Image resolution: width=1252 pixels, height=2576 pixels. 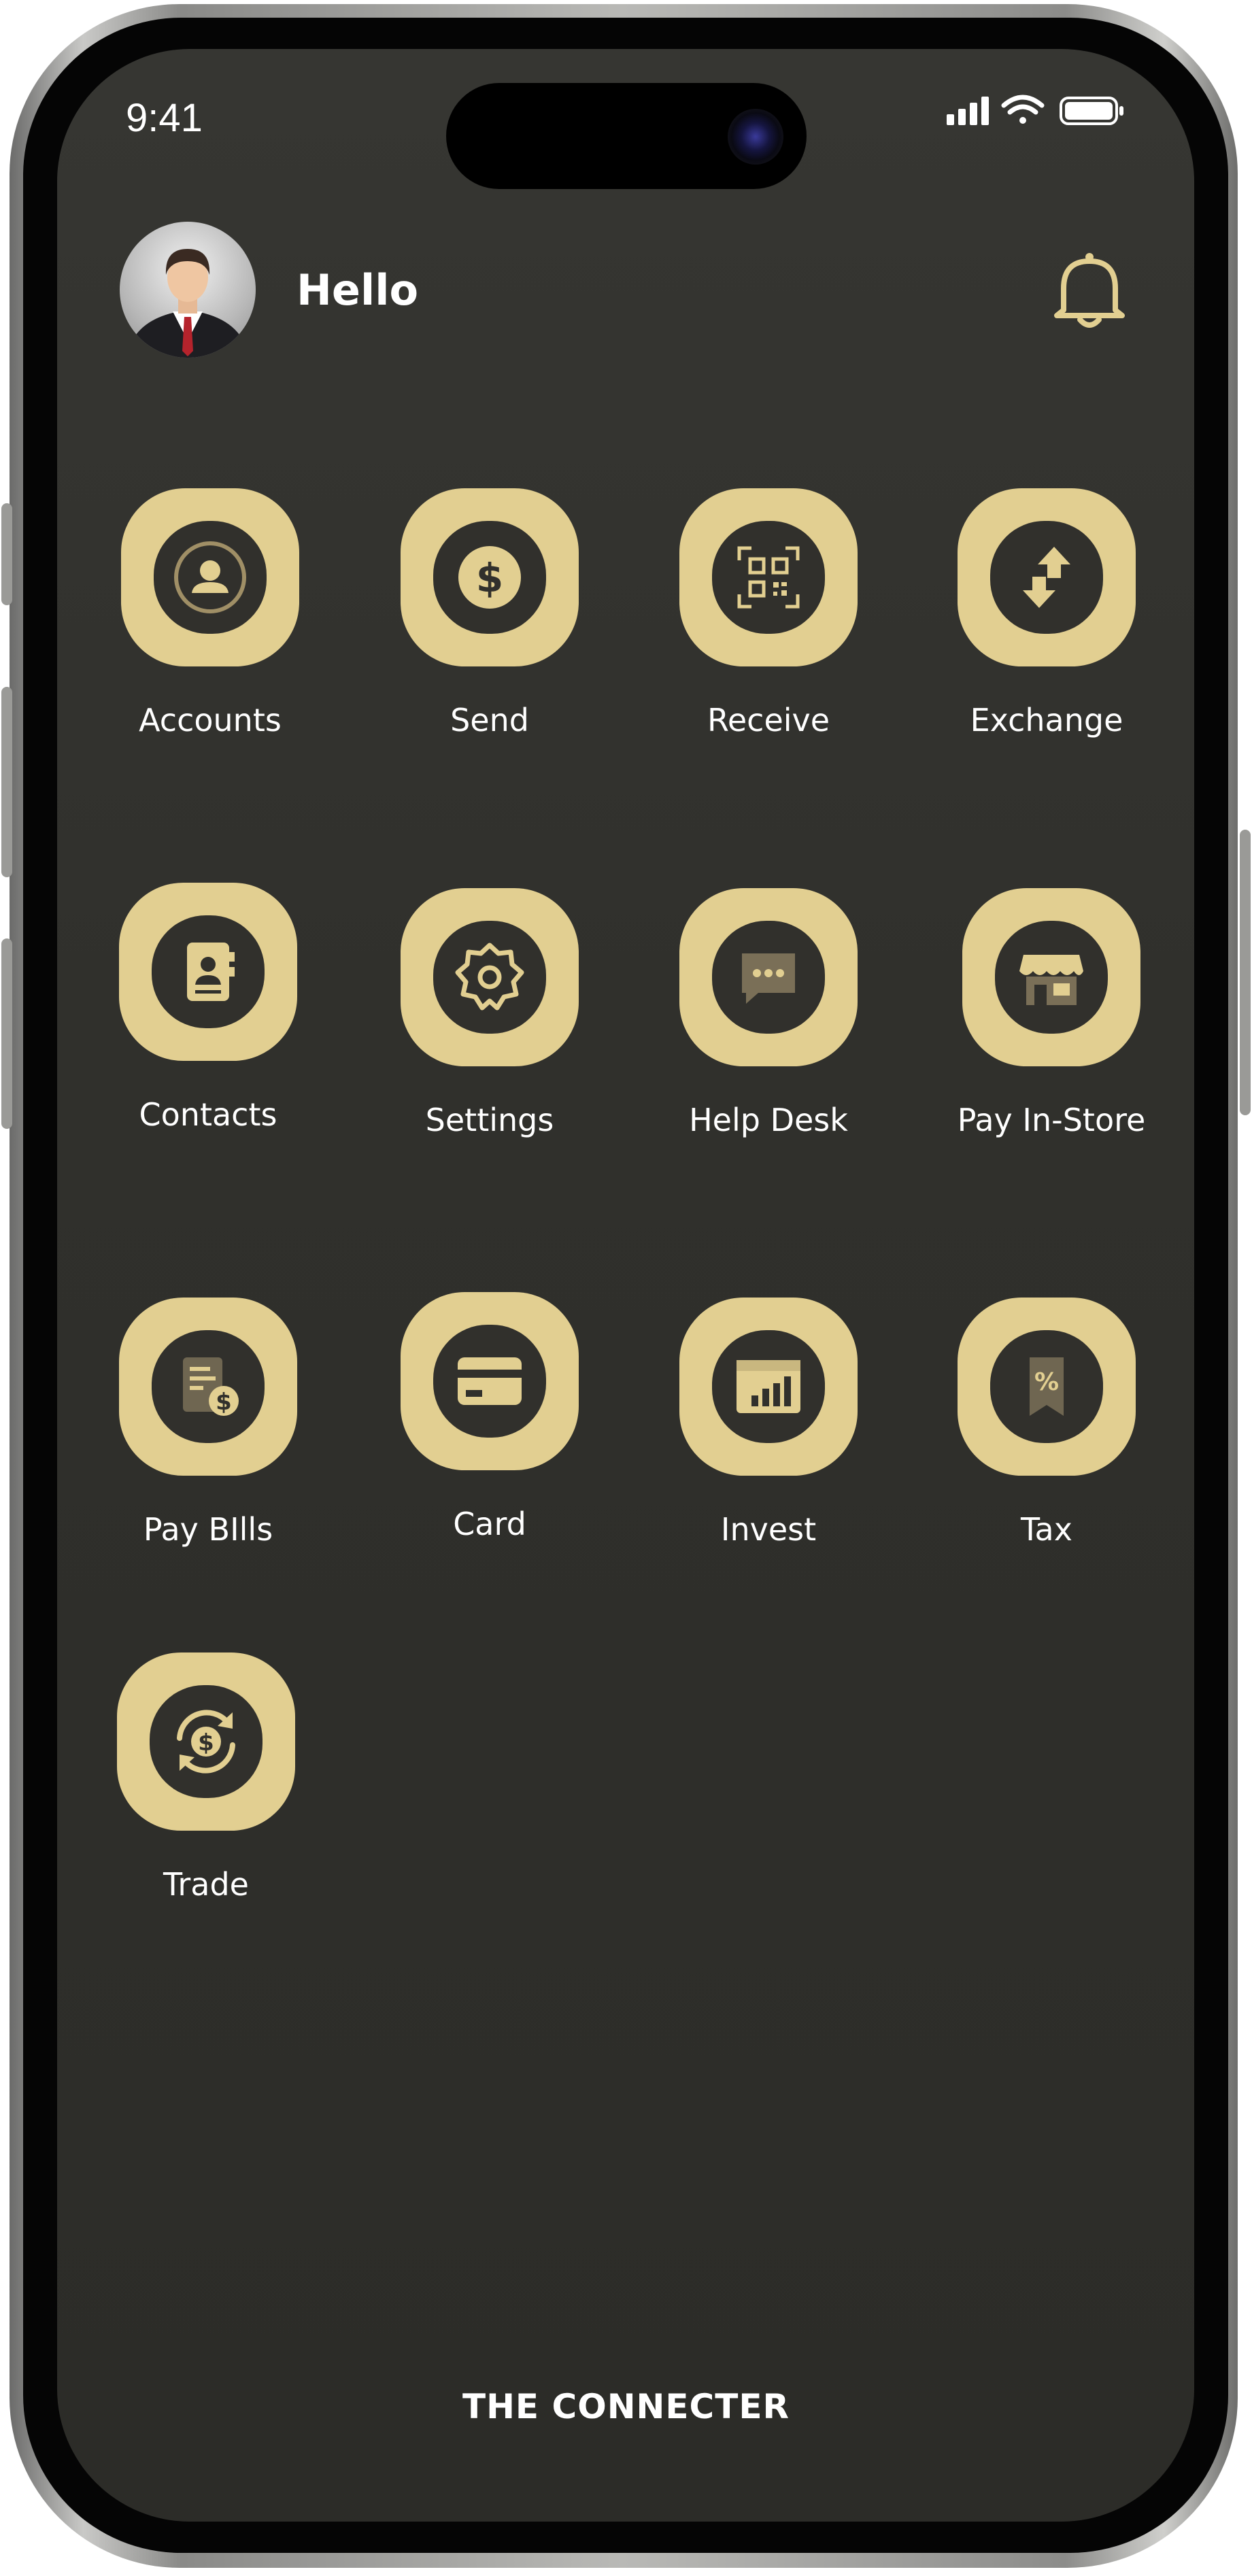 I want to click on chat-bubble-icon, so click(x=768, y=978).